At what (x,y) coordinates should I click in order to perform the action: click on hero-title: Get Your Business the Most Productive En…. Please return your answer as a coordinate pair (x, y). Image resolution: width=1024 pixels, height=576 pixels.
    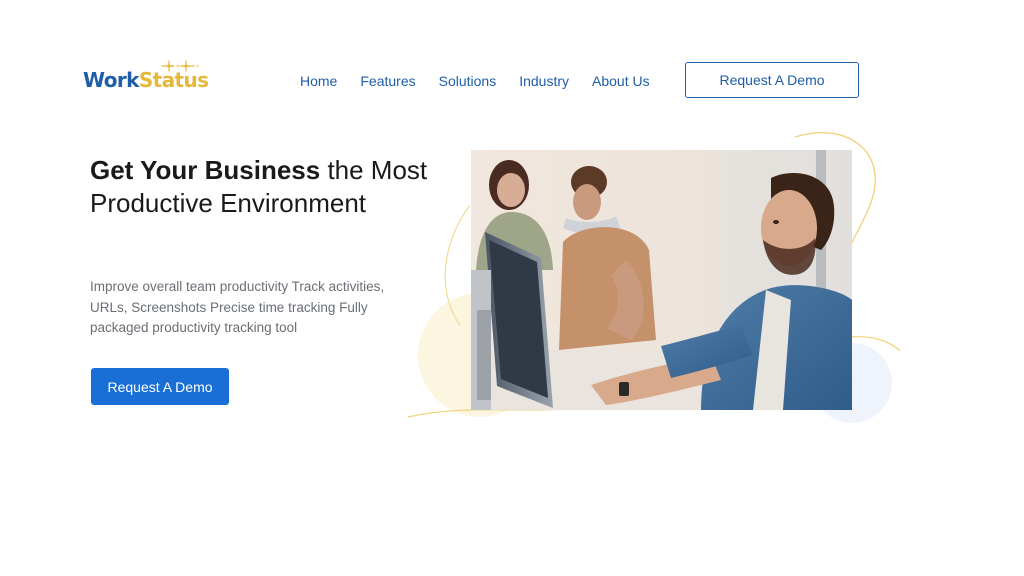
    Looking at the image, I should click on (260, 187).